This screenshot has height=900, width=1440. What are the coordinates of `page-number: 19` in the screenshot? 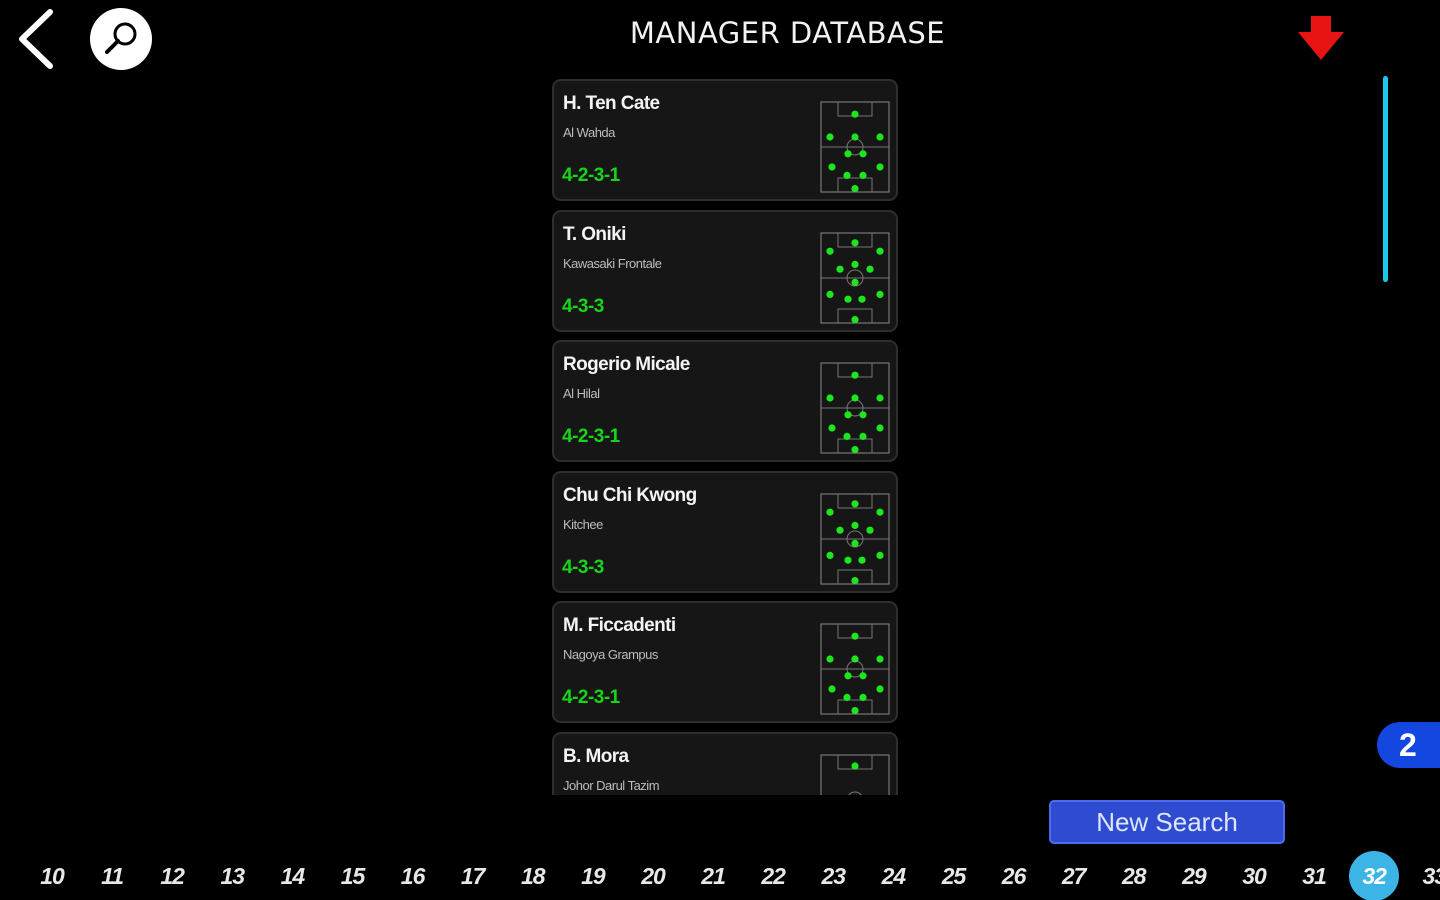 It's located at (593, 875).